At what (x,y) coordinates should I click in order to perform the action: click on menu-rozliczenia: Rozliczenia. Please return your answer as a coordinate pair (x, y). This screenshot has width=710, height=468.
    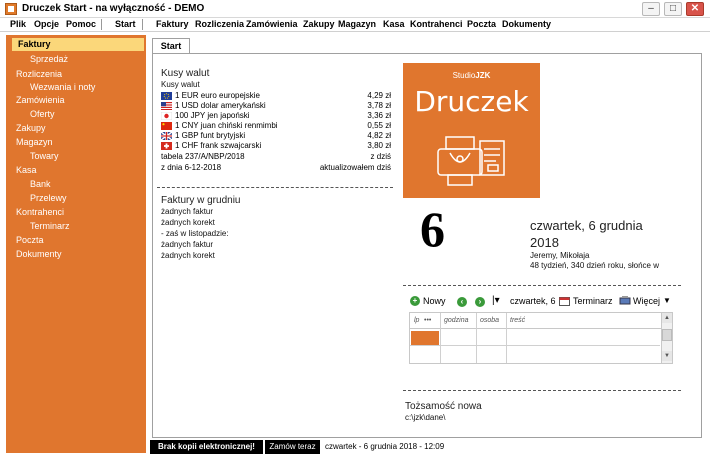
    Looking at the image, I should click on (219, 24).